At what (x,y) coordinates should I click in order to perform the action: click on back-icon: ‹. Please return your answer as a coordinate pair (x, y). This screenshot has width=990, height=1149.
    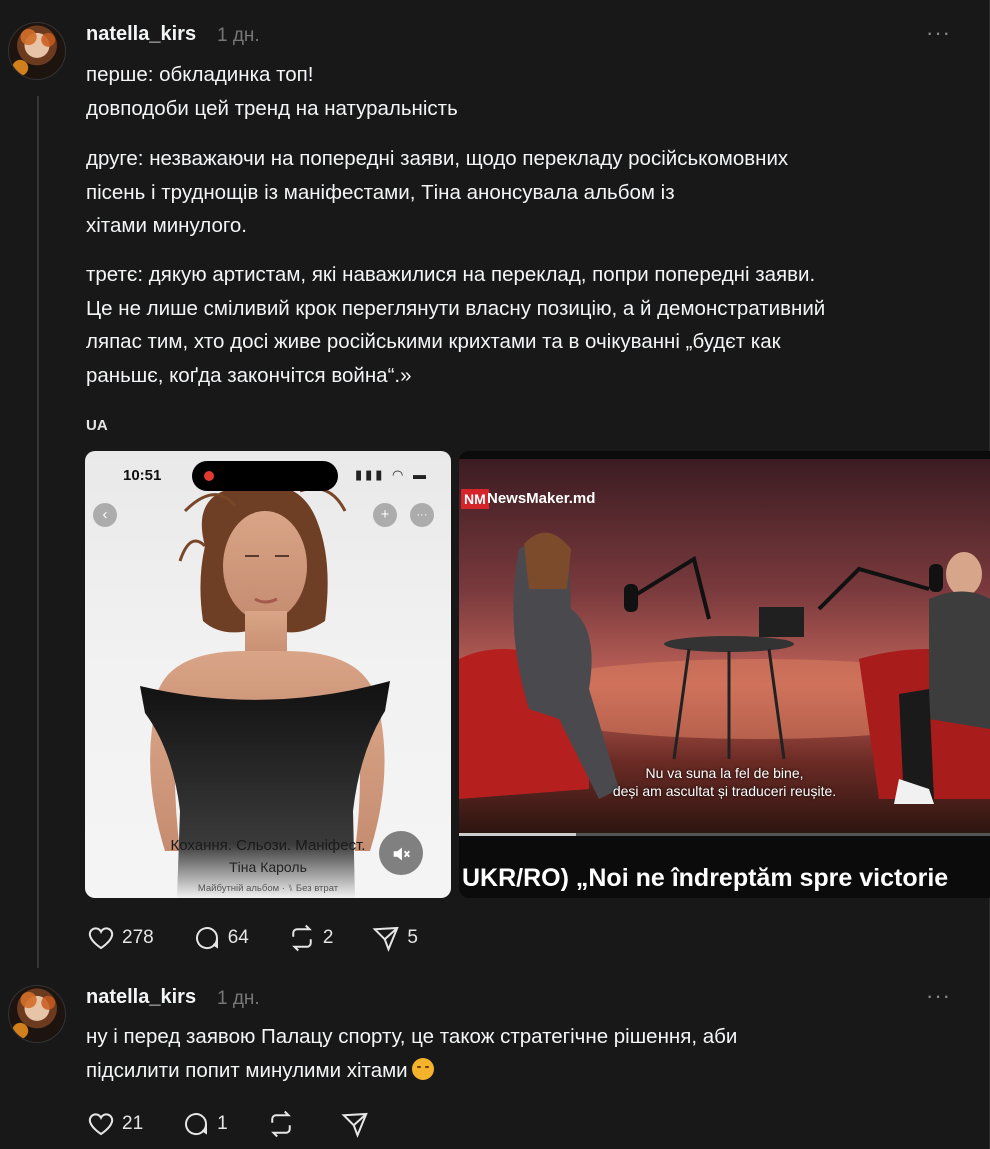
    Looking at the image, I should click on (105, 515).